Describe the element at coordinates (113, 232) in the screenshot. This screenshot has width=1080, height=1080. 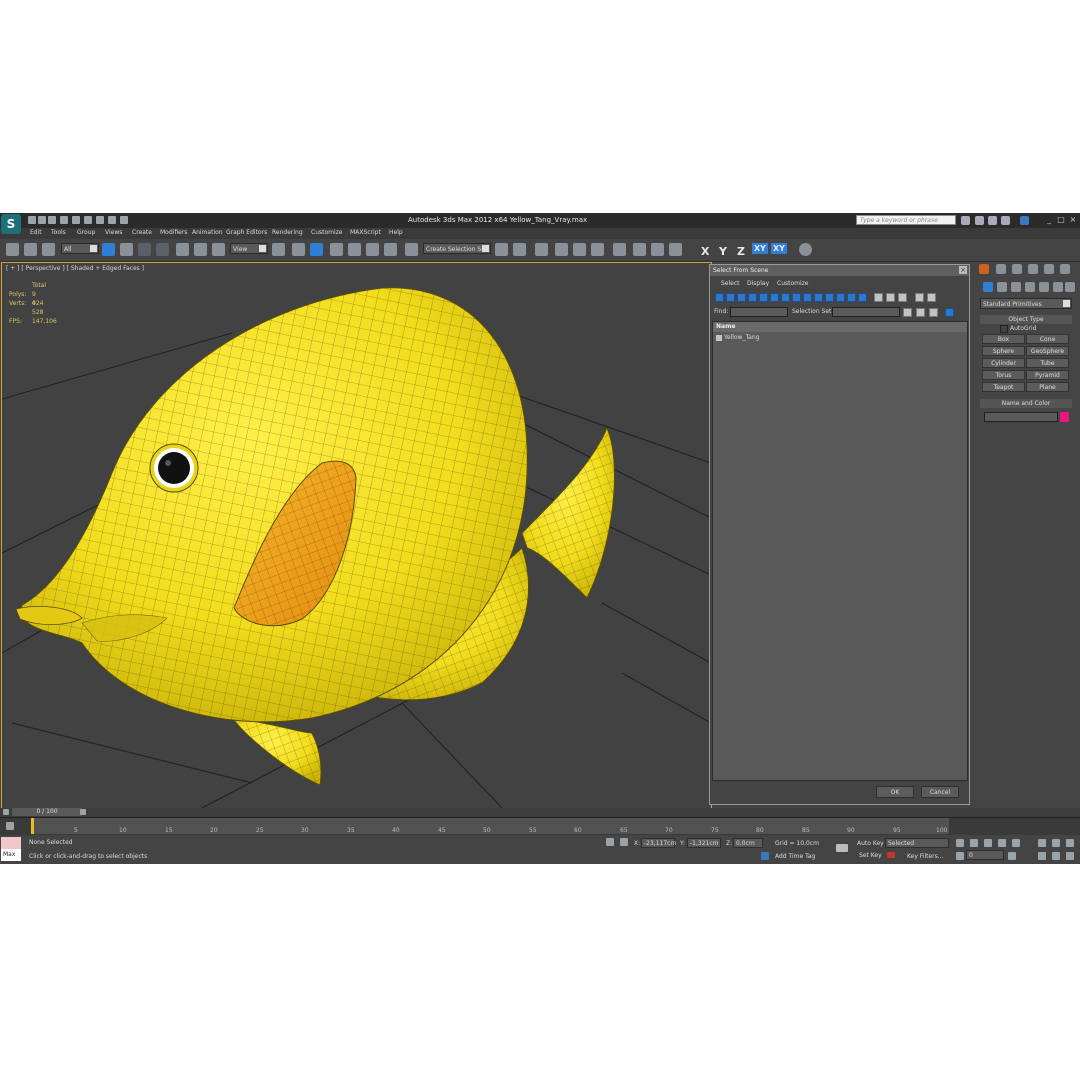
I see `menu-views: Views` at that location.